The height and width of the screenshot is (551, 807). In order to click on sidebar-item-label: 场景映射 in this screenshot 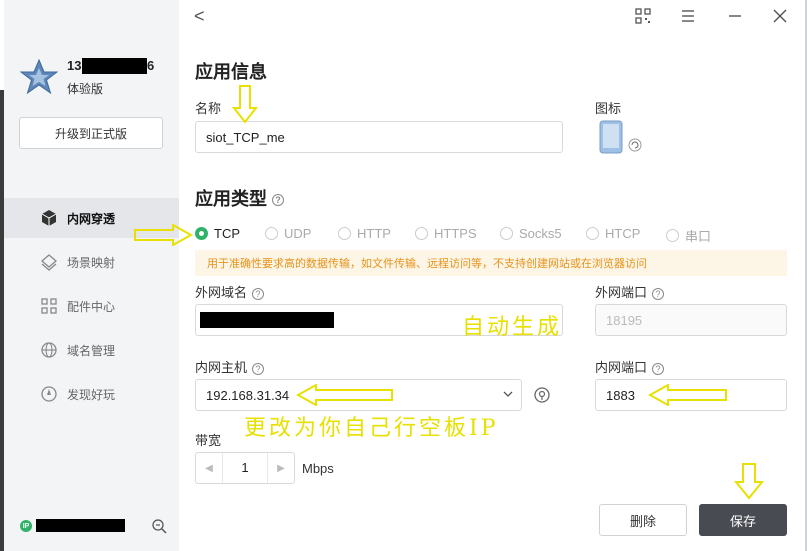, I will do `click(91, 262)`.